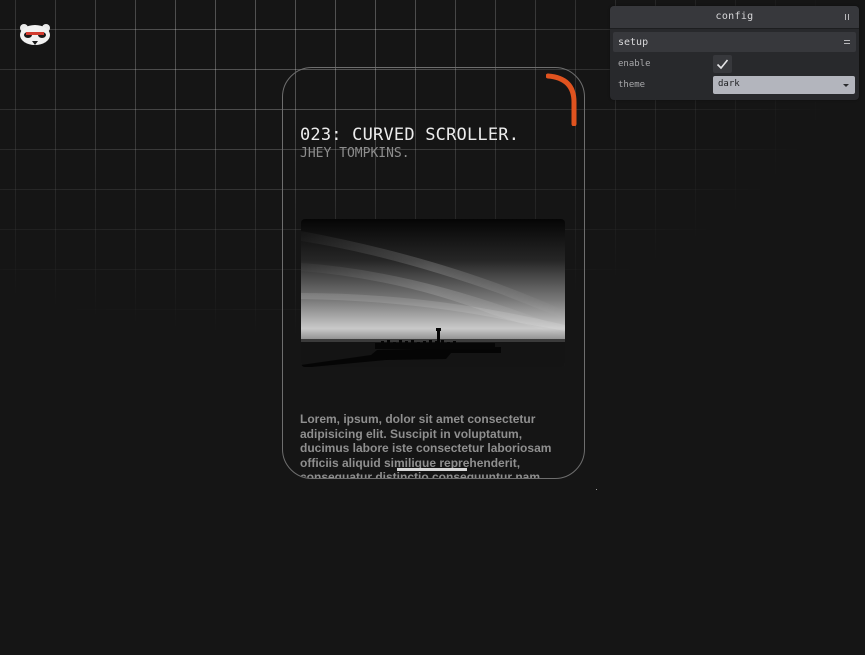 Image resolution: width=865 pixels, height=655 pixels. I want to click on setup-section-title: setup, so click(633, 42).